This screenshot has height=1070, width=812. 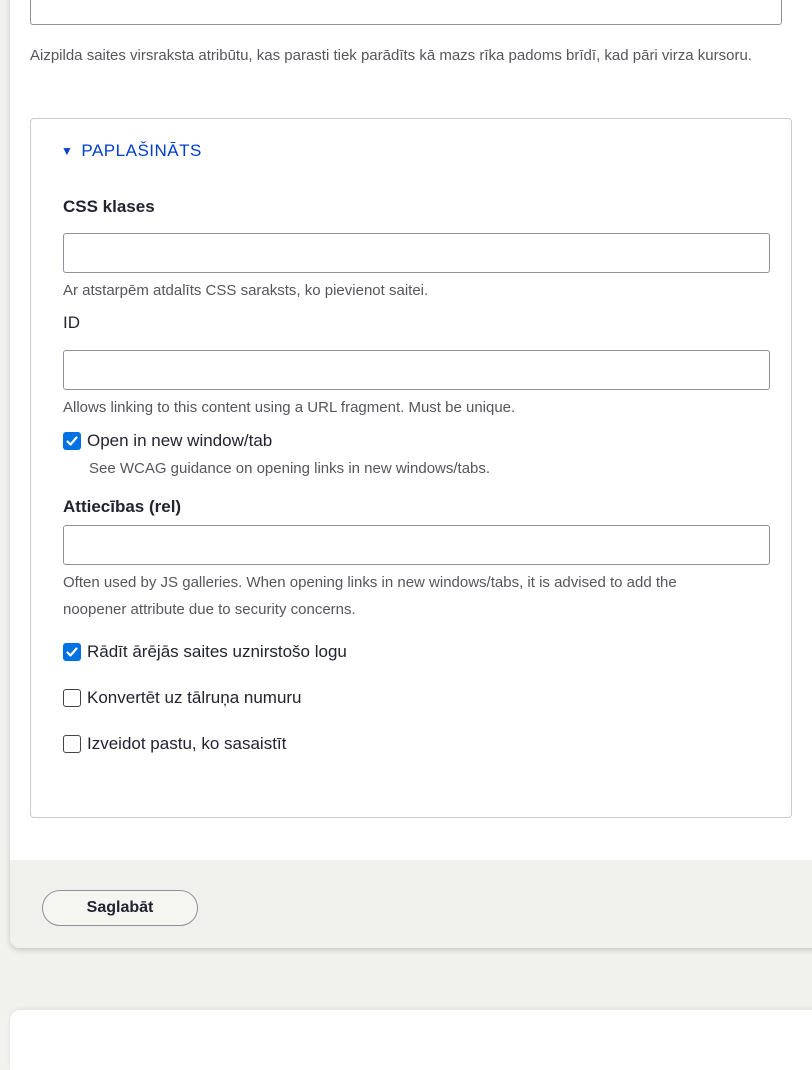 I want to click on phone-label: Konvertēt uz tālruņa numuru, so click(x=194, y=697).